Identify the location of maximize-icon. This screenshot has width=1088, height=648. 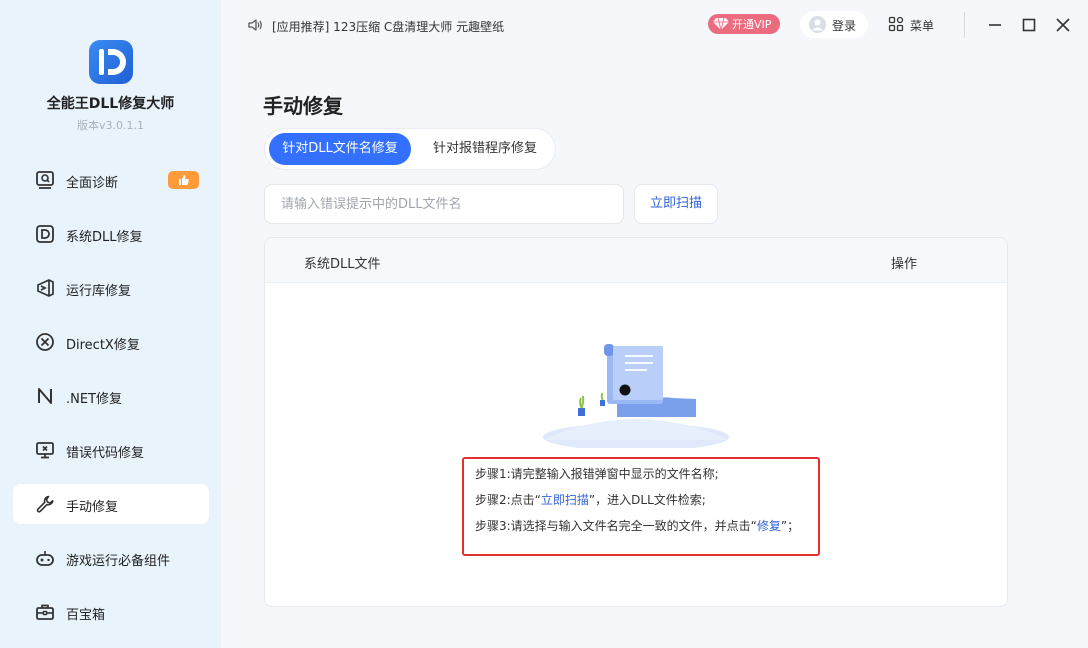
(1029, 25).